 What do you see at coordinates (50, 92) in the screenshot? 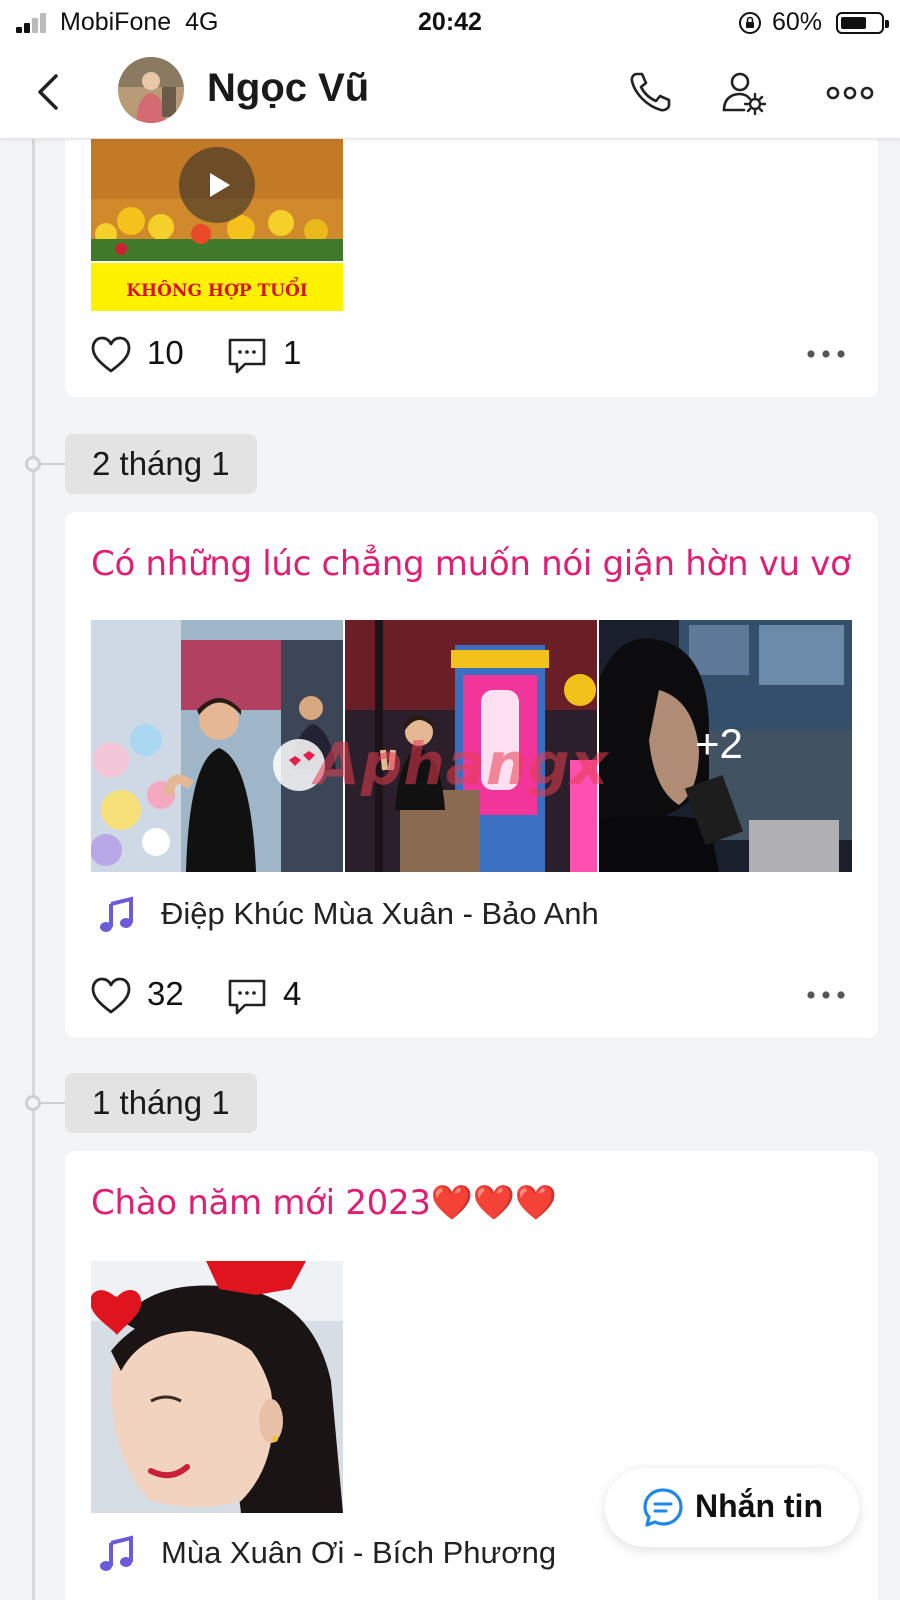
I see `back-chevron-icon` at bounding box center [50, 92].